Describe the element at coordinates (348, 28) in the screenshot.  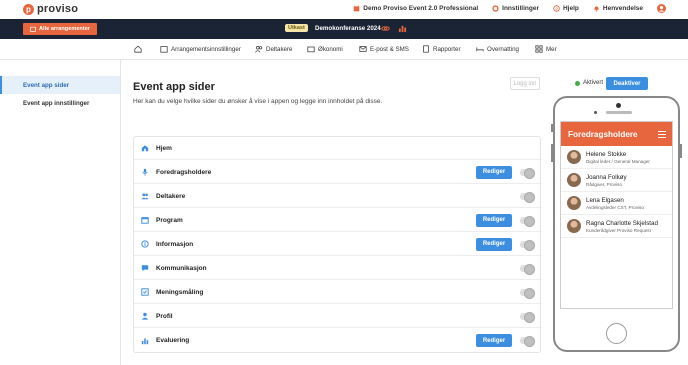
I see `conference-name: Demokonferanse 2024` at that location.